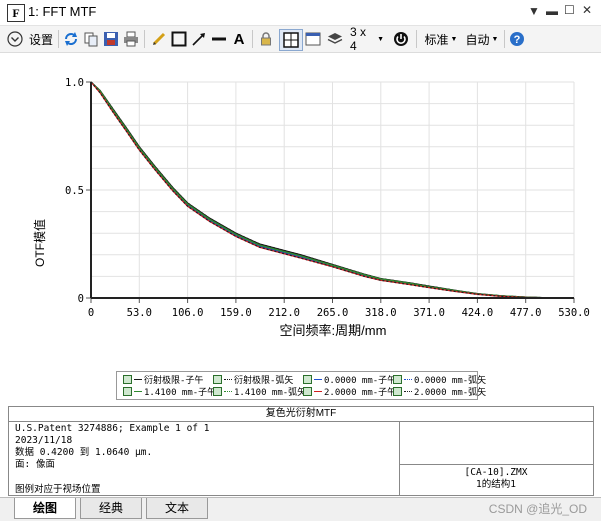 The width and height of the screenshot is (601, 521). I want to click on legend-item: 2.0000 mm-子午, so click(349, 391).